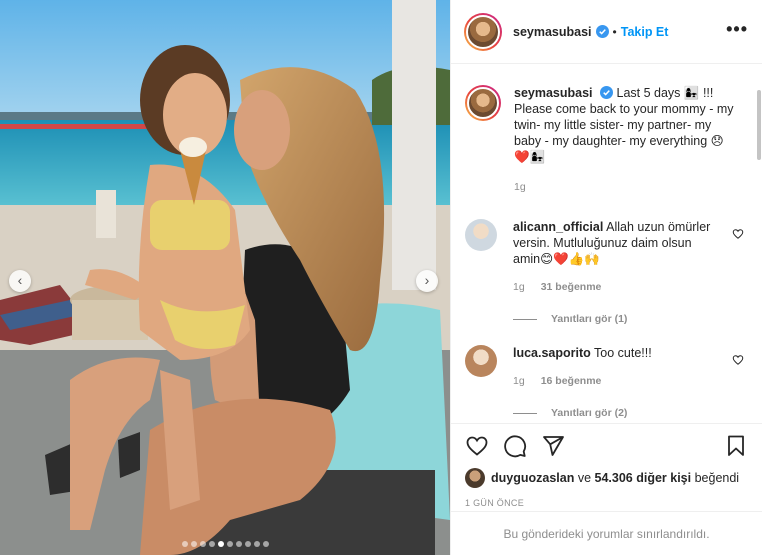 Image resolution: width=762 pixels, height=555 pixels. What do you see at coordinates (606, 533) in the screenshot?
I see `comments-limited-notice: Bu gönderideki yorumlar sınırlandırıldı.` at bounding box center [606, 533].